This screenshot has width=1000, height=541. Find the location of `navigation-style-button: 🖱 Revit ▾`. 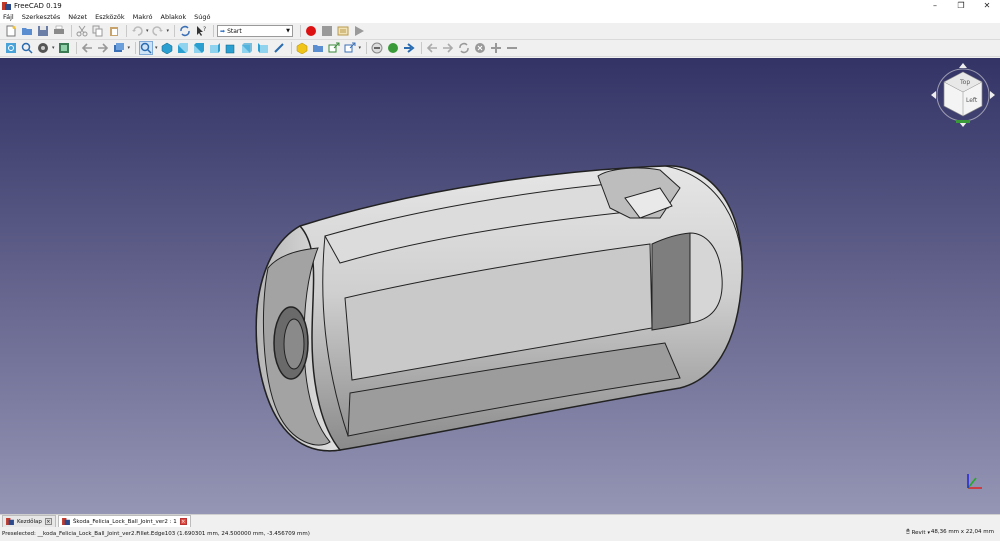

navigation-style-button: 🖱 Revit ▾ is located at coordinates (918, 532).